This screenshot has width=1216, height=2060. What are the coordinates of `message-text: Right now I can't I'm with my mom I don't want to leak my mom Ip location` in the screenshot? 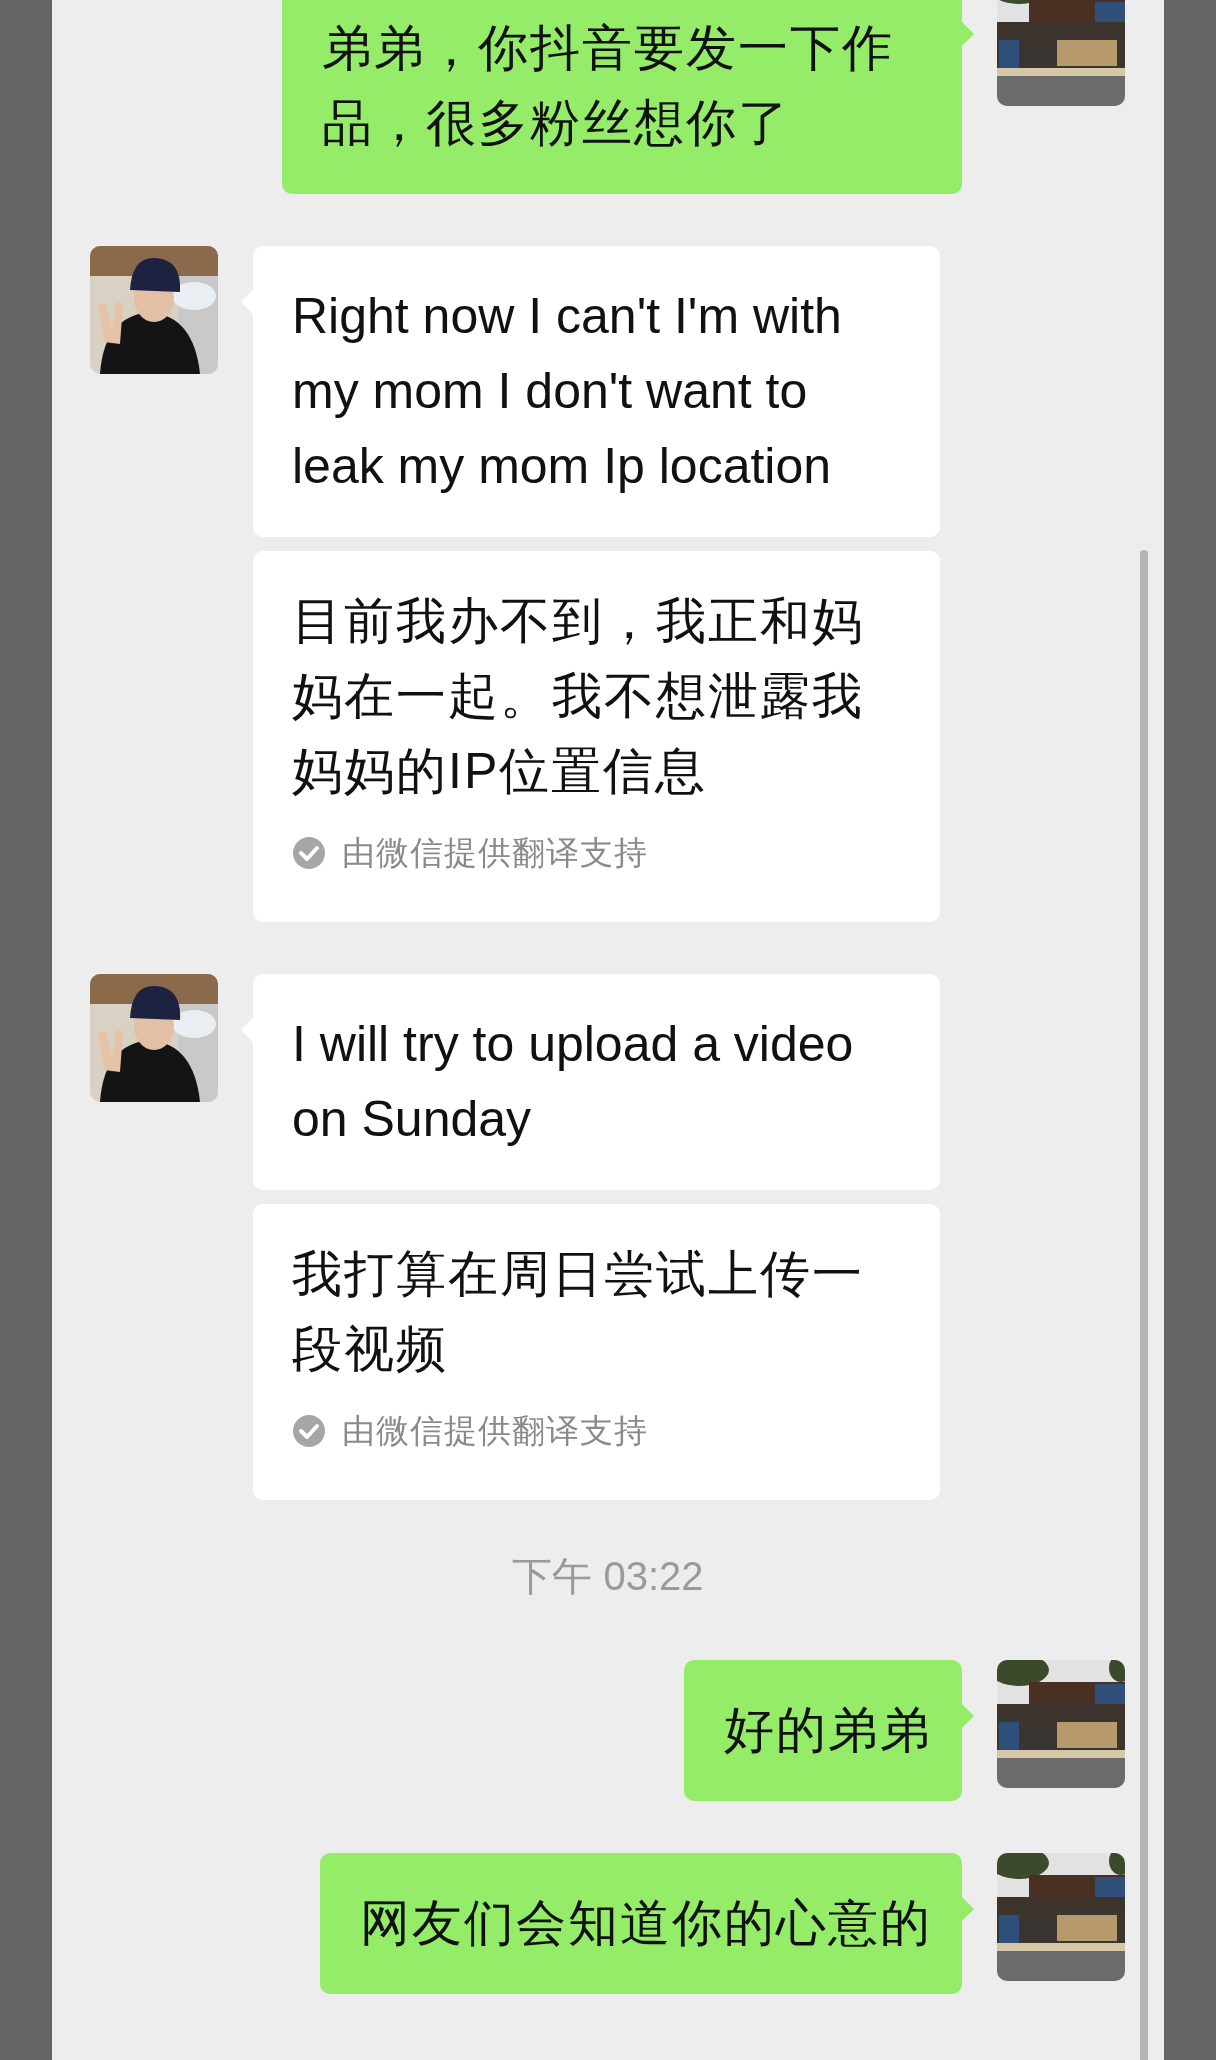 It's located at (567, 391).